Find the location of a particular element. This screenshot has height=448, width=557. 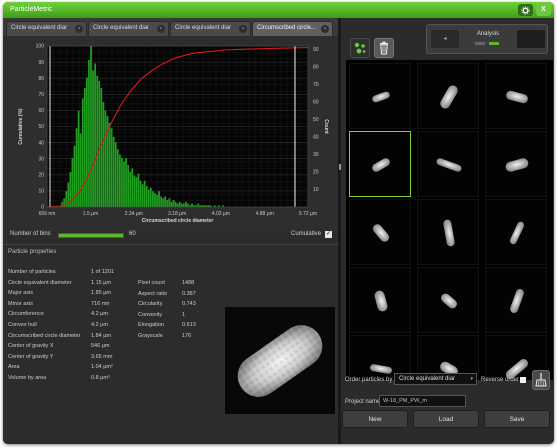

y-tick-label: 60 is located at coordinates (41, 111).